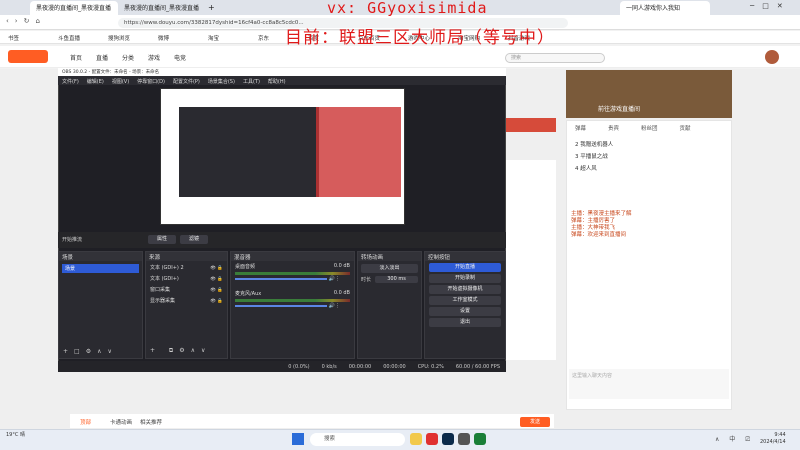 The image size is (800, 450). Describe the element at coordinates (186, 279) in the screenshot. I see `source-item: 文本 (GDI+) 👁 🔒` at that location.